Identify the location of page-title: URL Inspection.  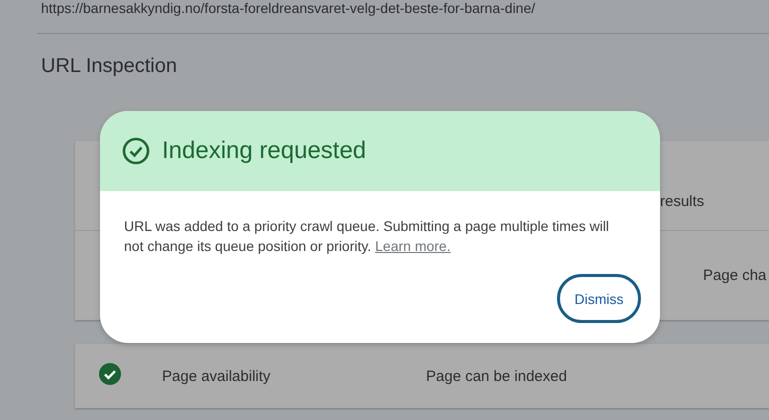
(109, 67).